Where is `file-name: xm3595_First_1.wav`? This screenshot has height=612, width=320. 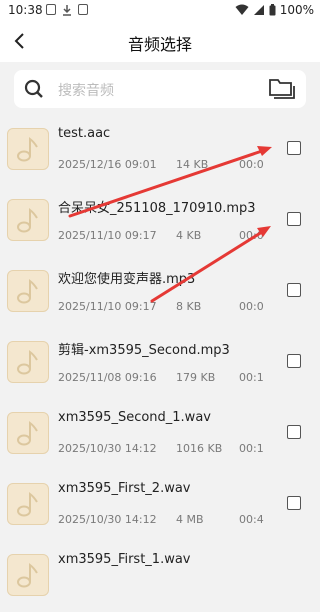
file-name: xm3595_First_1.wav is located at coordinates (124, 559).